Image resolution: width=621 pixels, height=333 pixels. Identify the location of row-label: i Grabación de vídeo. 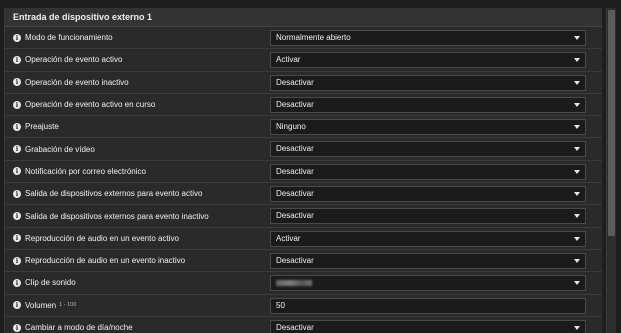
(136, 149).